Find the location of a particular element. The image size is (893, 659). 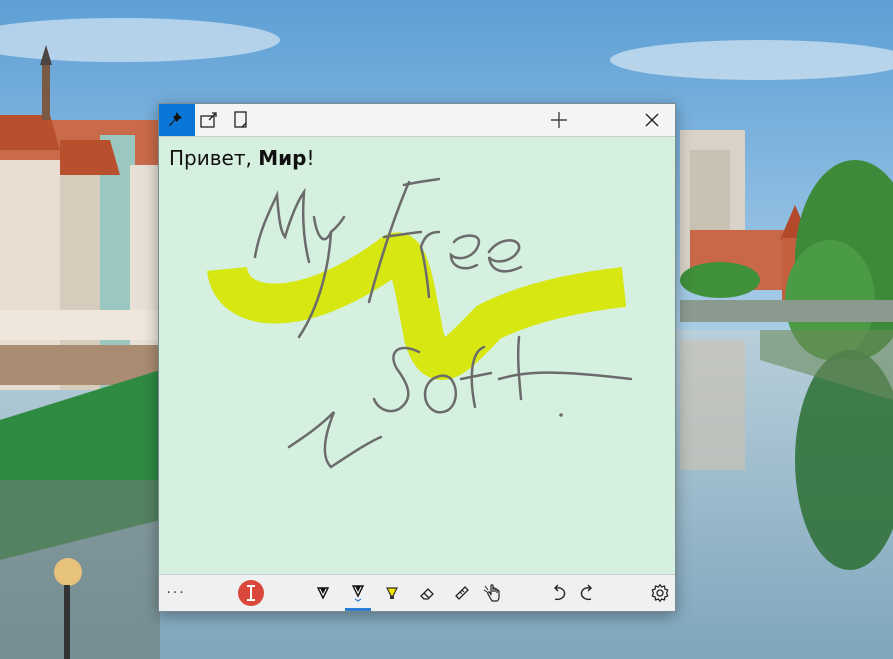

redo-icon is located at coordinates (586, 592).